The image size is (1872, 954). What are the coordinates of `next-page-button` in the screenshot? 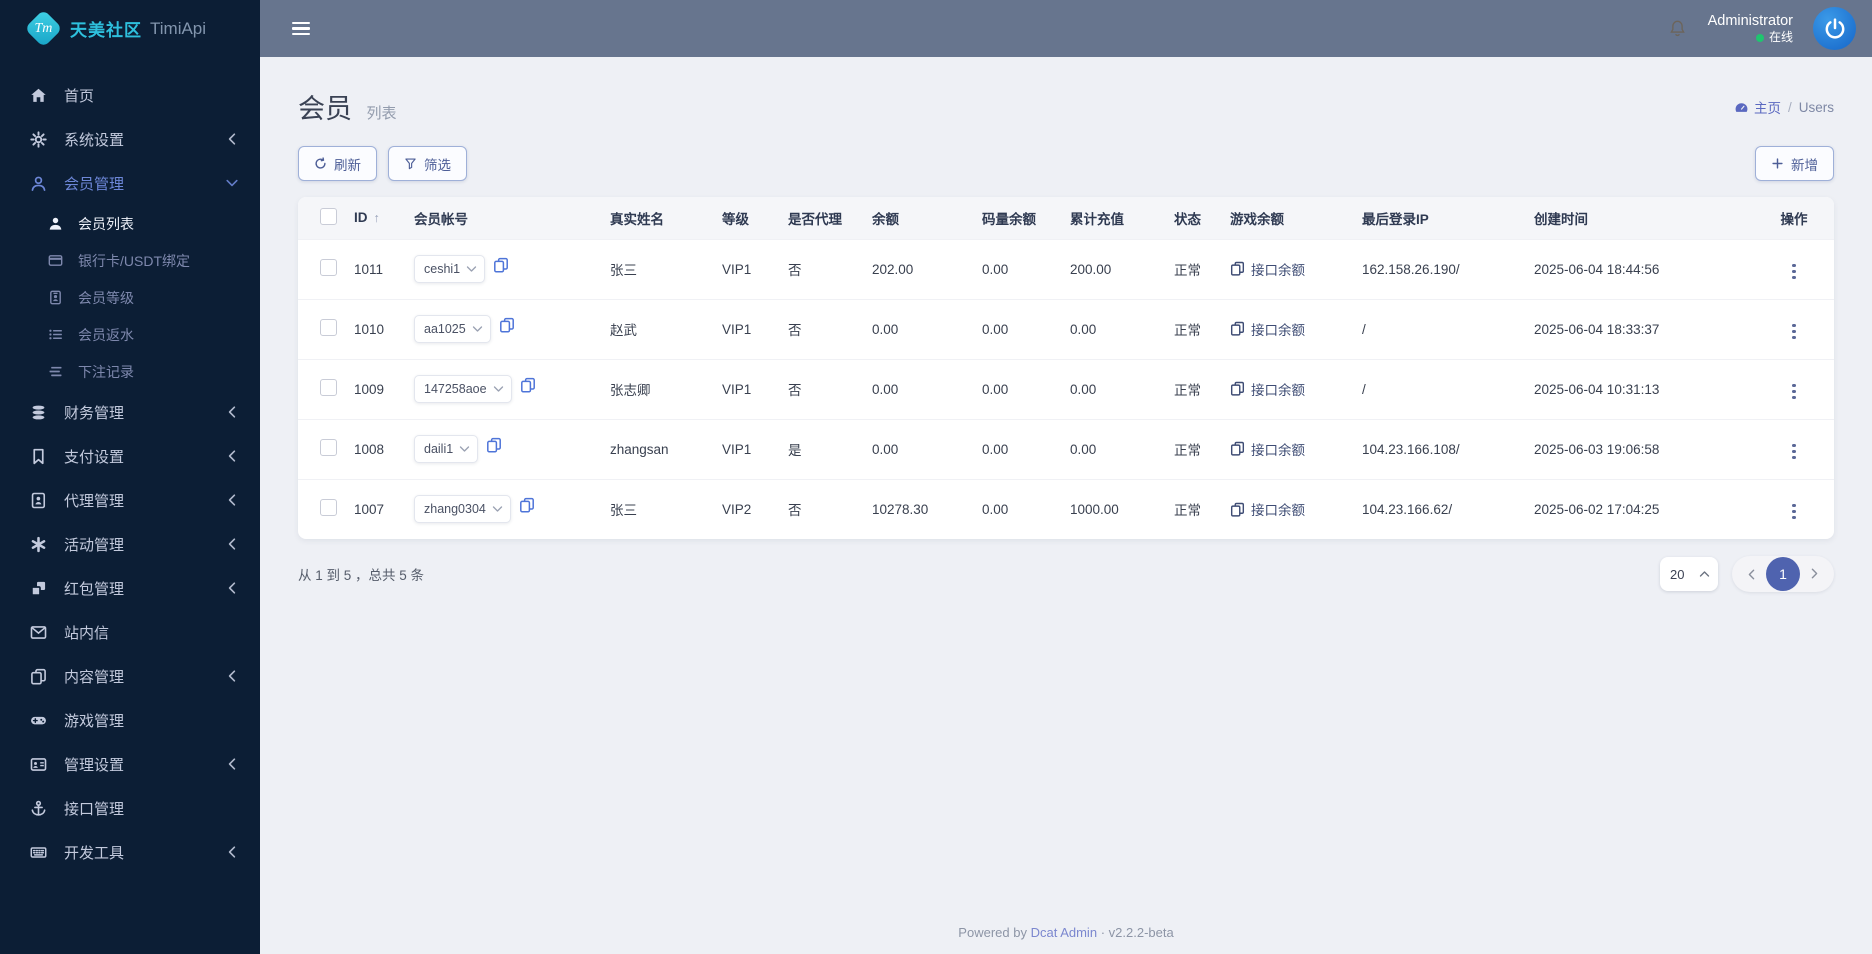 It's located at (1815, 574).